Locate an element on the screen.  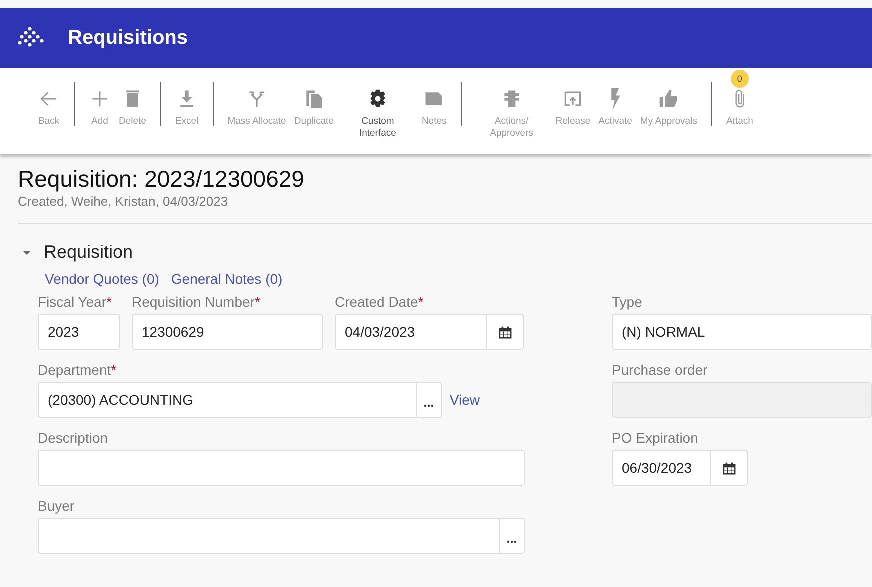
field-label: Requisition Number is located at coordinates (193, 302).